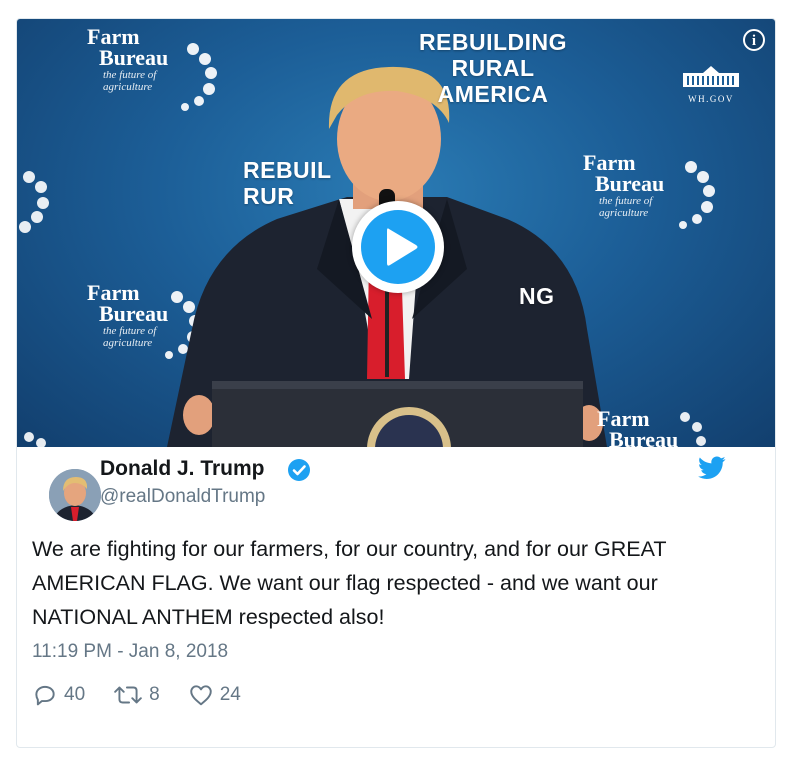  What do you see at coordinates (712, 468) in the screenshot?
I see `twitter-bird-icon` at bounding box center [712, 468].